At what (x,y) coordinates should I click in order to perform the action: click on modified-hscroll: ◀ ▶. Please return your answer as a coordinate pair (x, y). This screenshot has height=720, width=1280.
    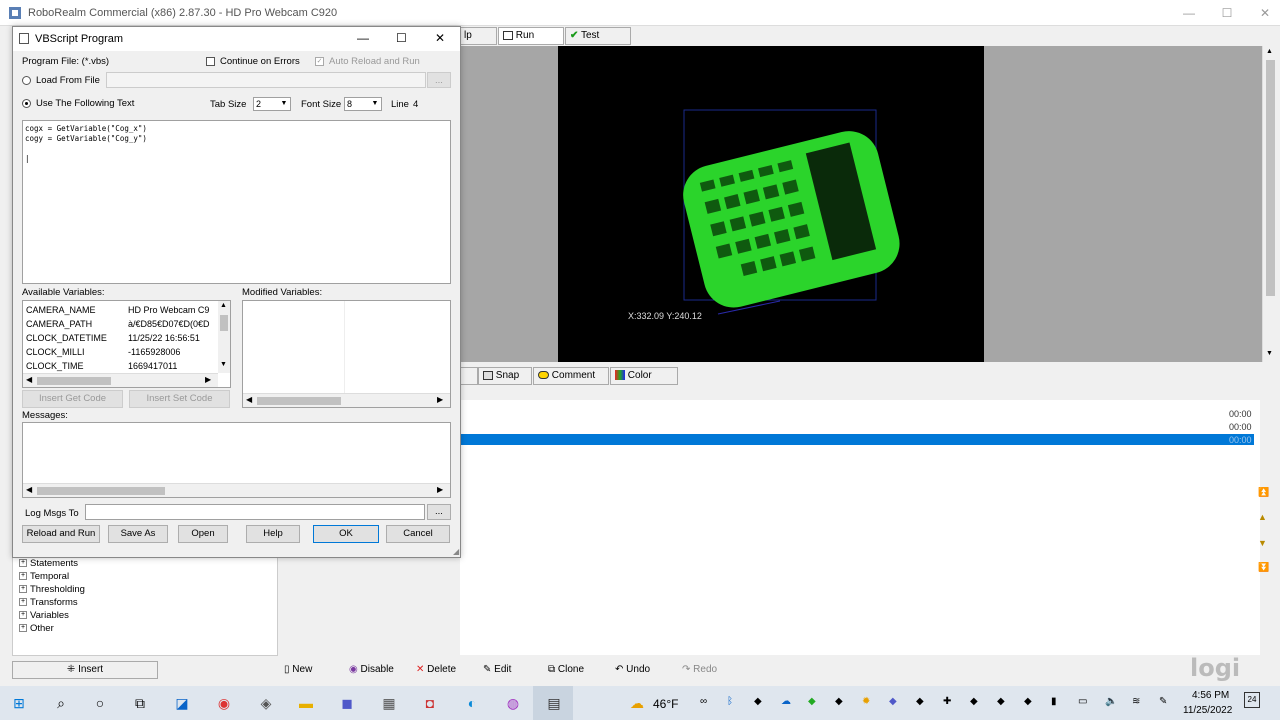
    Looking at the image, I should click on (346, 400).